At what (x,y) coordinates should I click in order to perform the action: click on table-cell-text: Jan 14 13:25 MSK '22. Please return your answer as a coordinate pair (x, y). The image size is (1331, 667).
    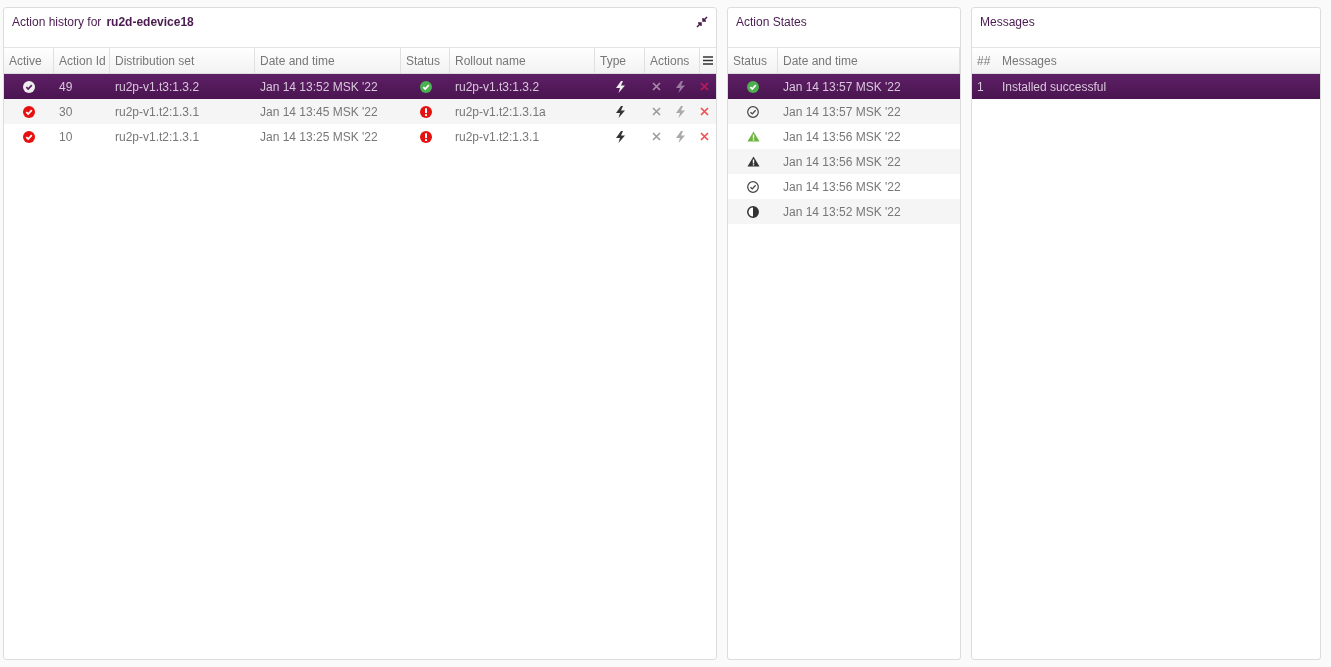
    Looking at the image, I should click on (319, 137).